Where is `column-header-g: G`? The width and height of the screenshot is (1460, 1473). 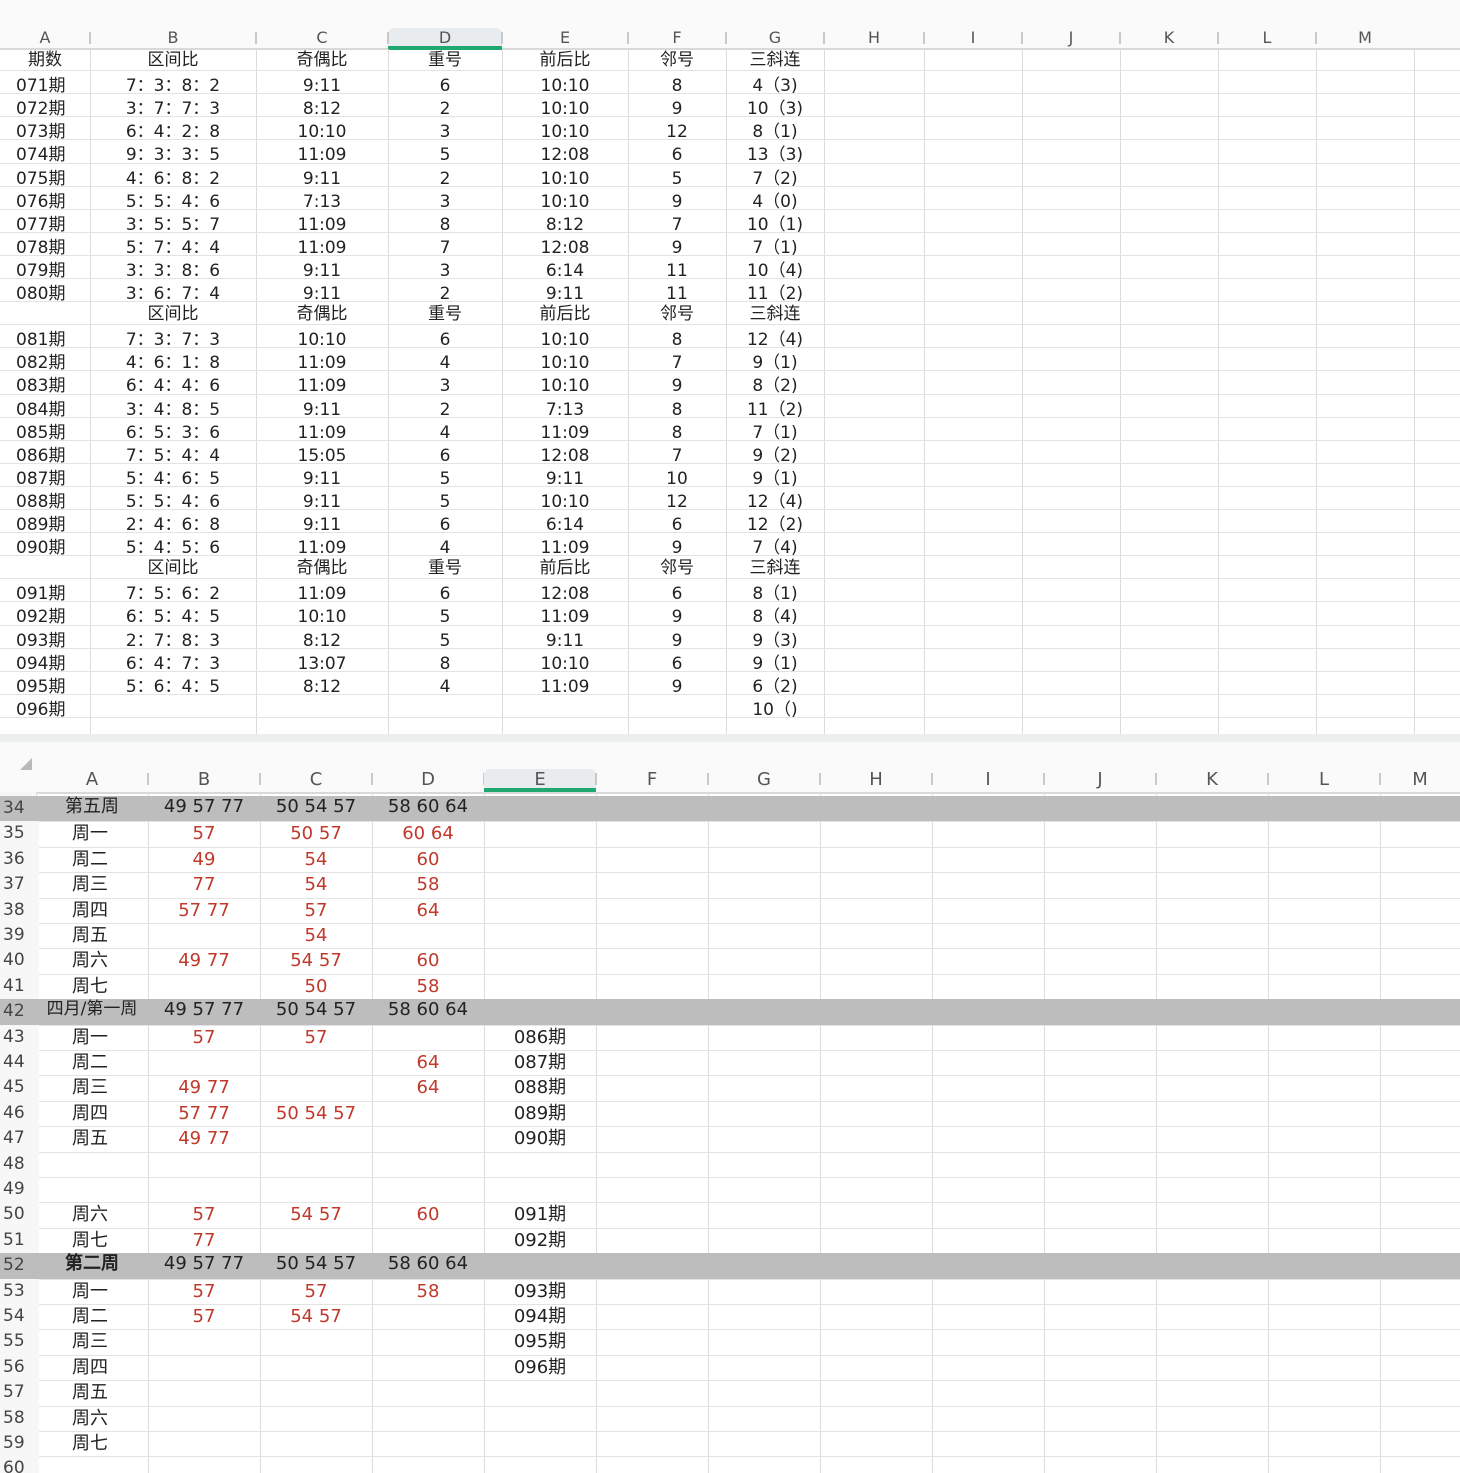 column-header-g: G is located at coordinates (764, 779).